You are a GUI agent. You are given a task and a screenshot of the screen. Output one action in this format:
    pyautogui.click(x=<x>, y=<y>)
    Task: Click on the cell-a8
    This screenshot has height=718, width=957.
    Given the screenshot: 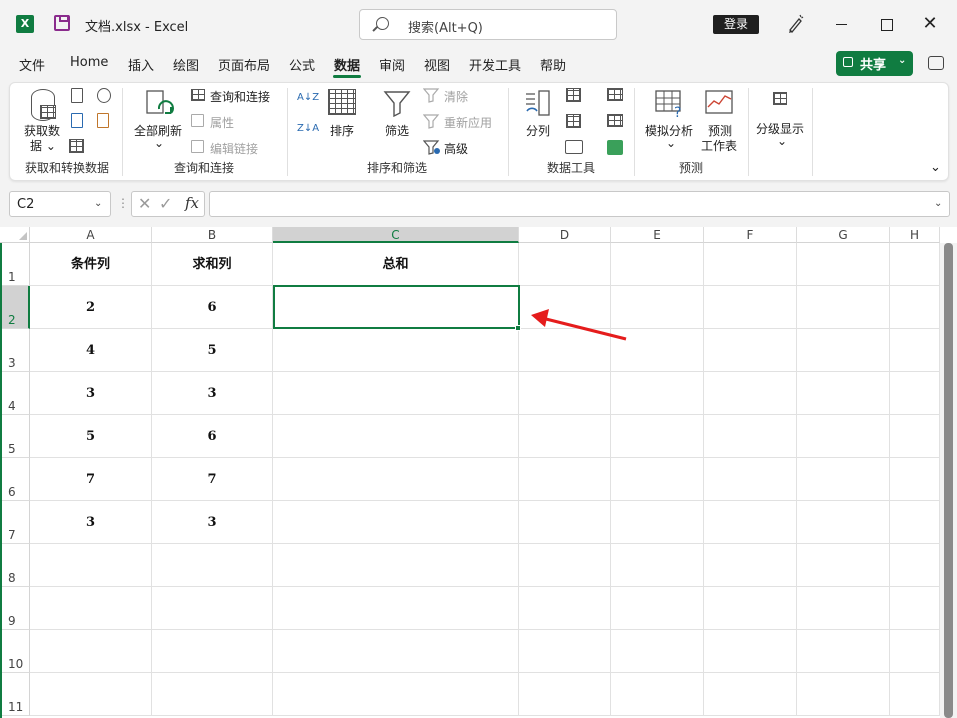 What is the action you would take?
    pyautogui.click(x=91, y=565)
    